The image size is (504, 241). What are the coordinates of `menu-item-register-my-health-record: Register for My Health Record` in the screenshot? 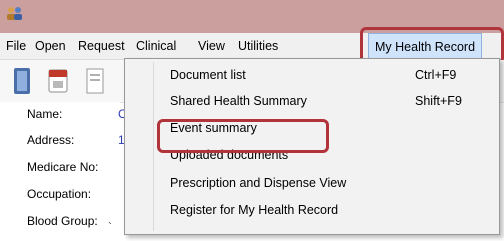 It's located at (312, 211).